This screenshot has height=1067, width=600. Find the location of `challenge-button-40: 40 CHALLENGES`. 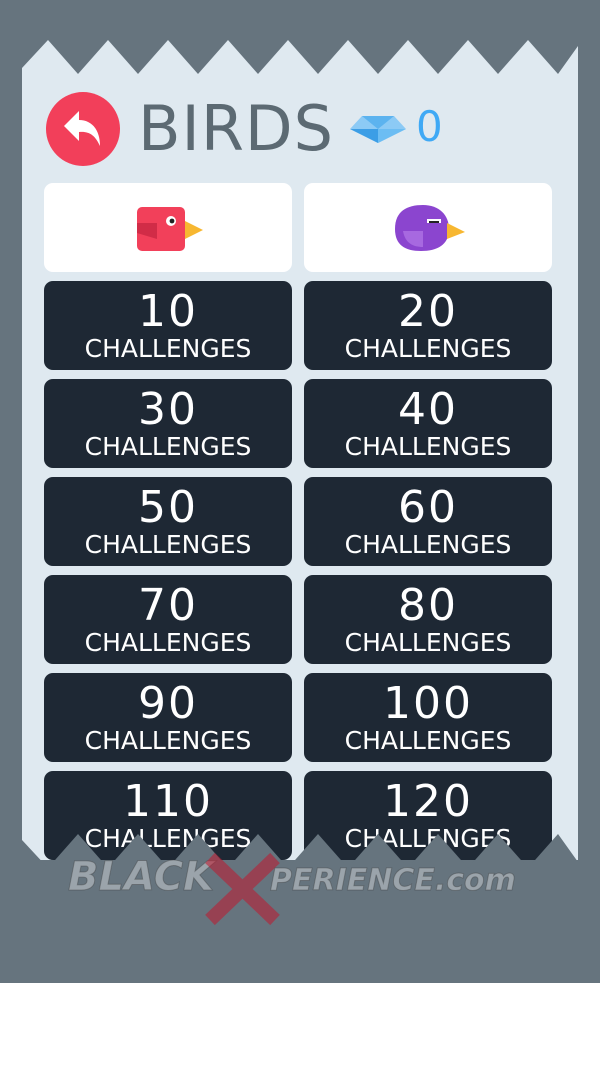

challenge-button-40: 40 CHALLENGES is located at coordinates (428, 423).